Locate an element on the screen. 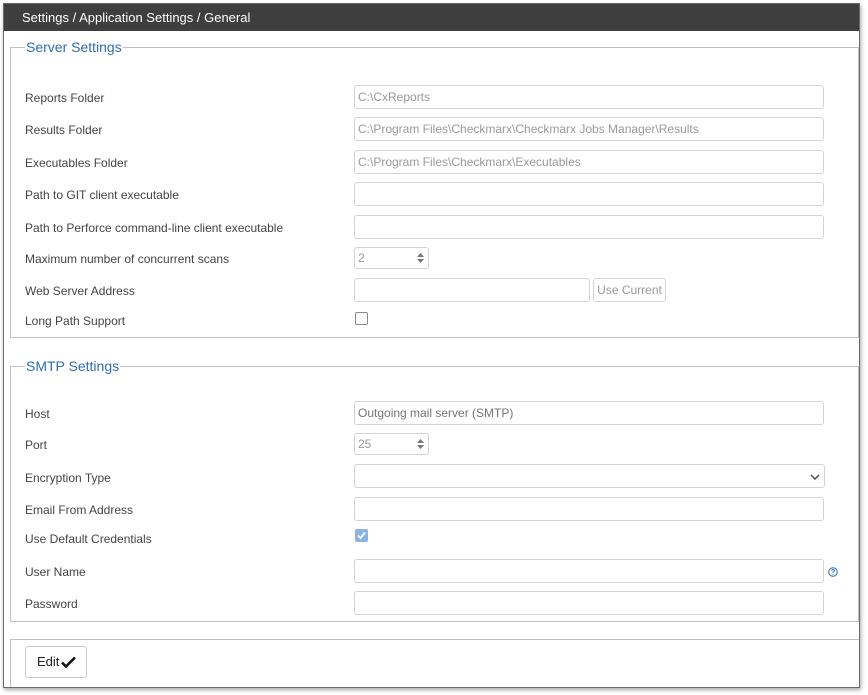 The height and width of the screenshot is (695, 868). email-from-label: Email From Address is located at coordinates (79, 510).